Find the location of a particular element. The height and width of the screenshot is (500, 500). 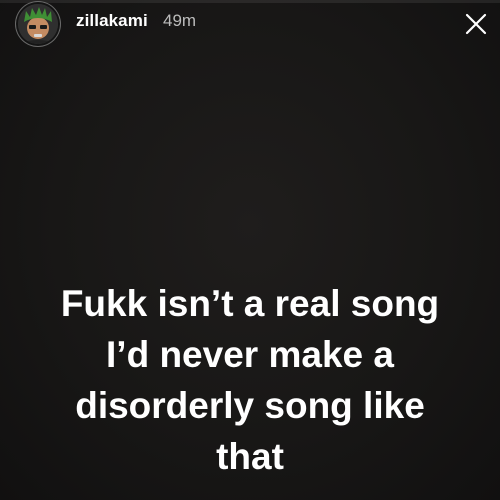

close-button is located at coordinates (476, 24).